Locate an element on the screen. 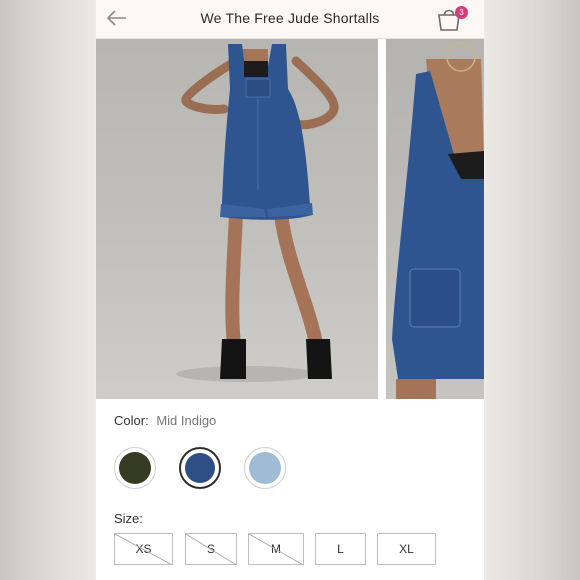 The height and width of the screenshot is (580, 580). swatch-light-wash-fill is located at coordinates (265, 468).